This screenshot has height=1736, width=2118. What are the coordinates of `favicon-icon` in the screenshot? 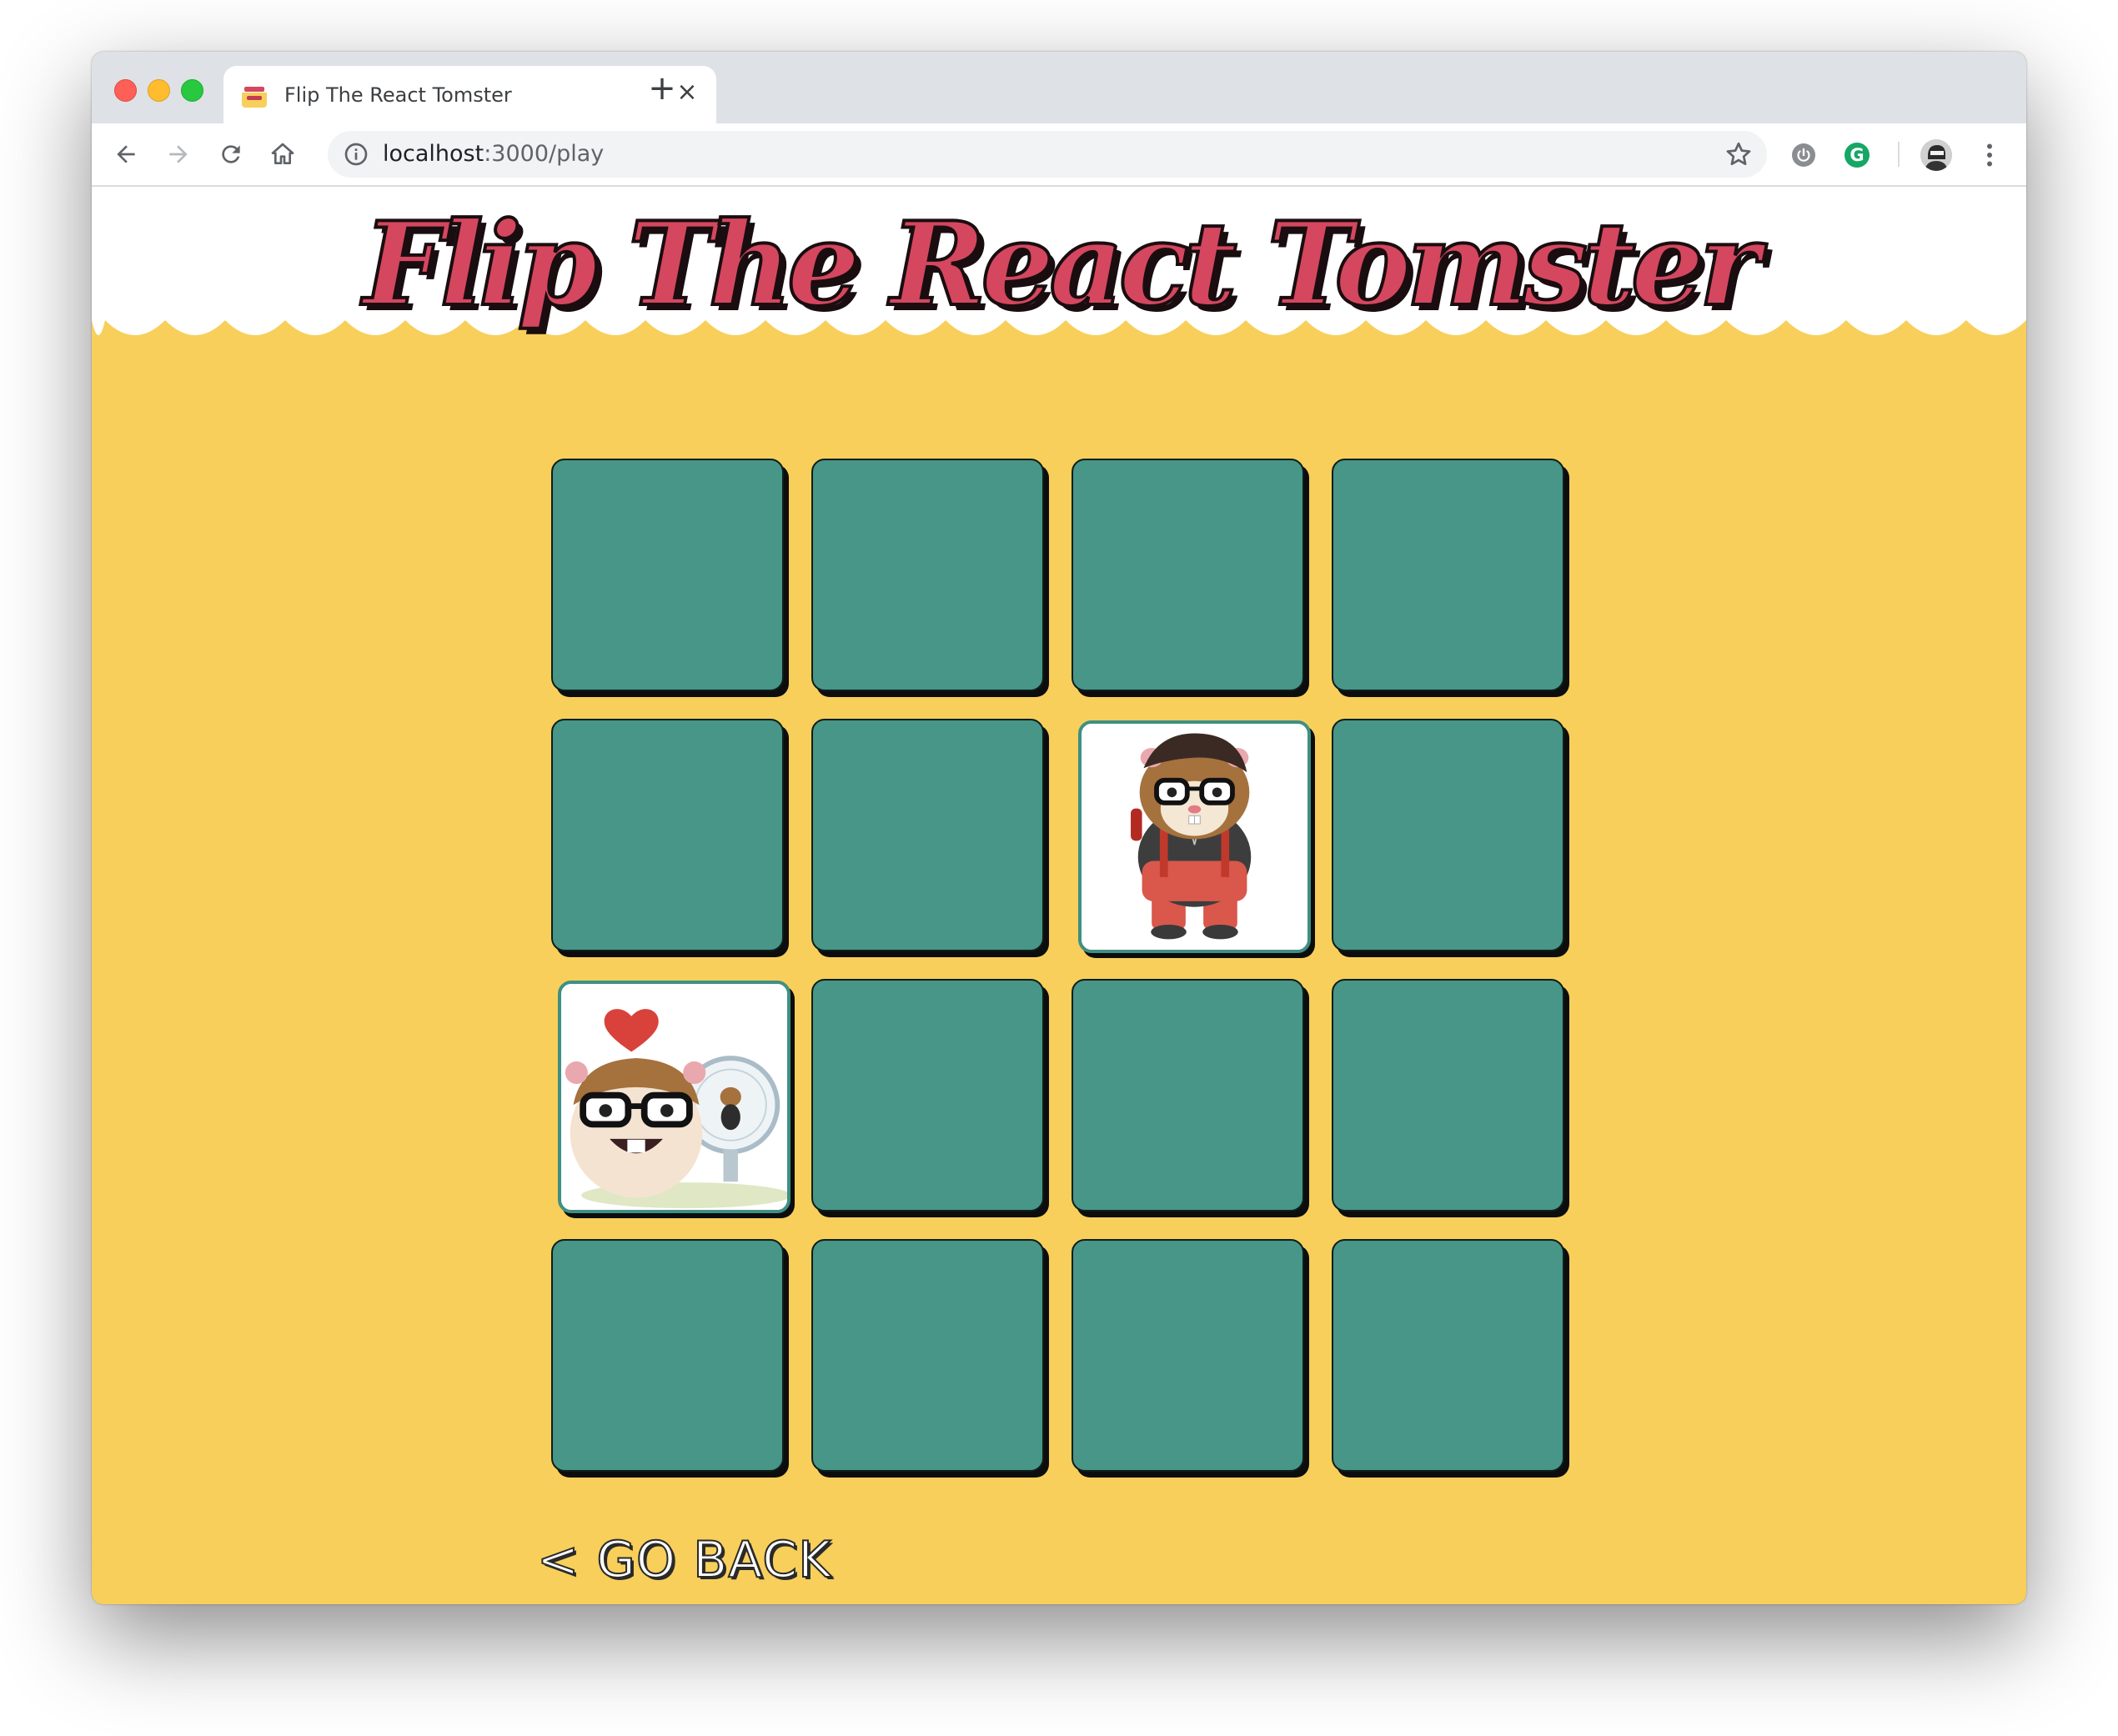 It's located at (254, 96).